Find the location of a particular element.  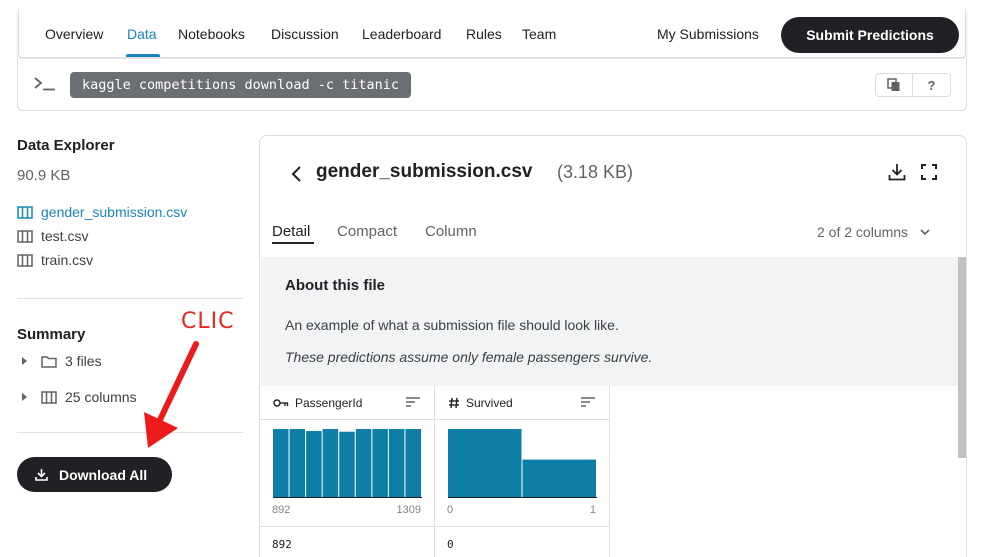

folder-icon is located at coordinates (49, 361).